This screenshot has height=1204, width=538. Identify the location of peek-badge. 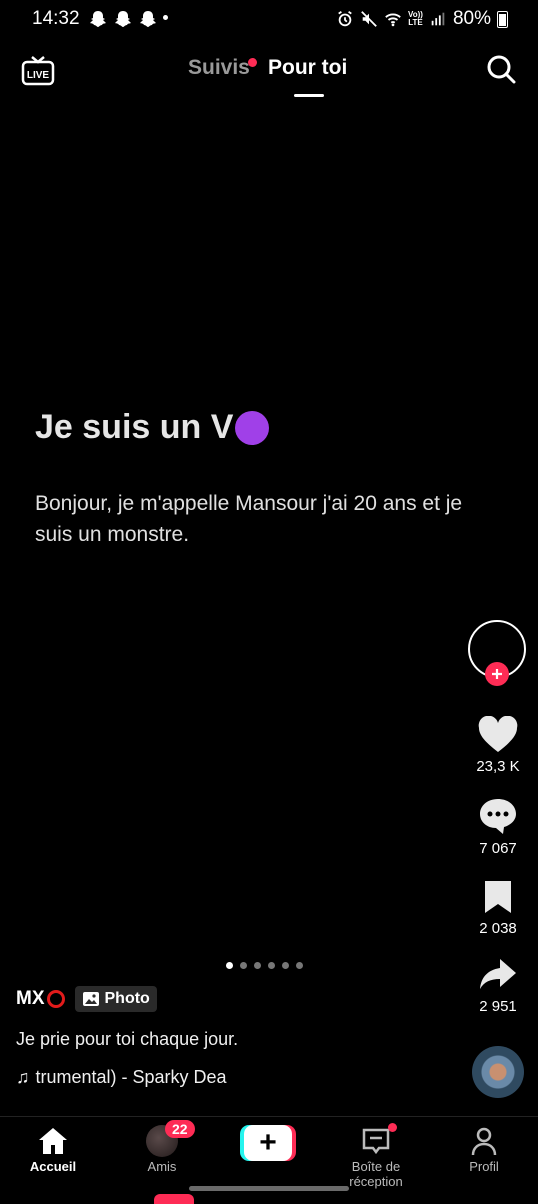
(174, 1199).